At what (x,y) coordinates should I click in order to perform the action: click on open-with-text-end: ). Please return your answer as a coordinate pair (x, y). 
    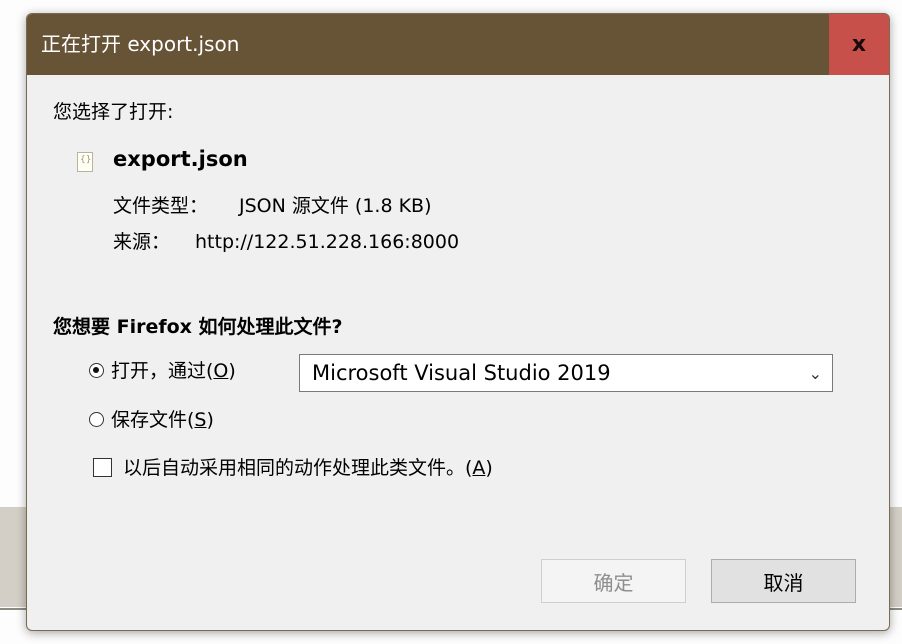
    Looking at the image, I should click on (232, 371).